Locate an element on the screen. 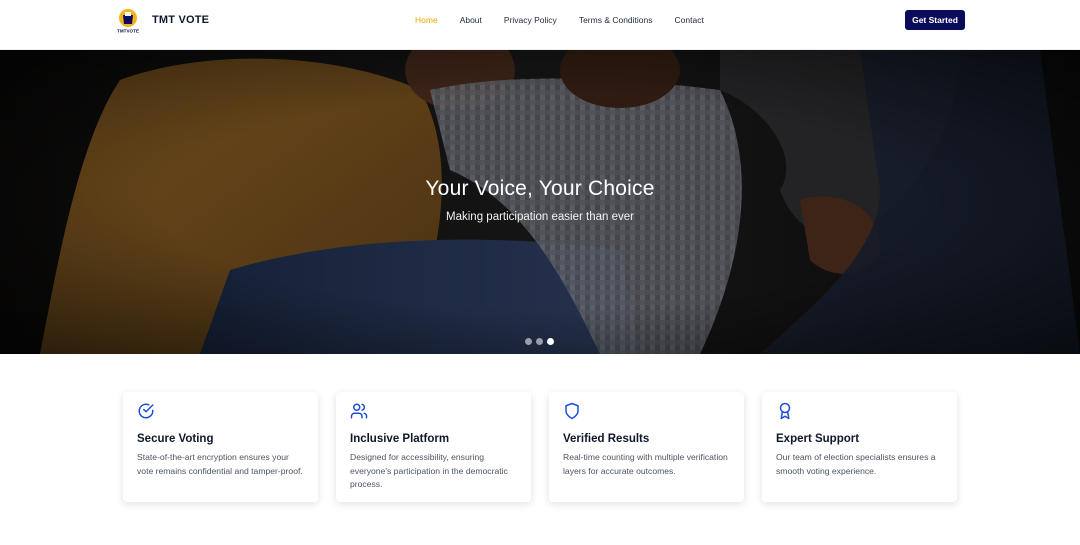 This screenshot has height=545, width=1080. nav-about: About is located at coordinates (471, 20).